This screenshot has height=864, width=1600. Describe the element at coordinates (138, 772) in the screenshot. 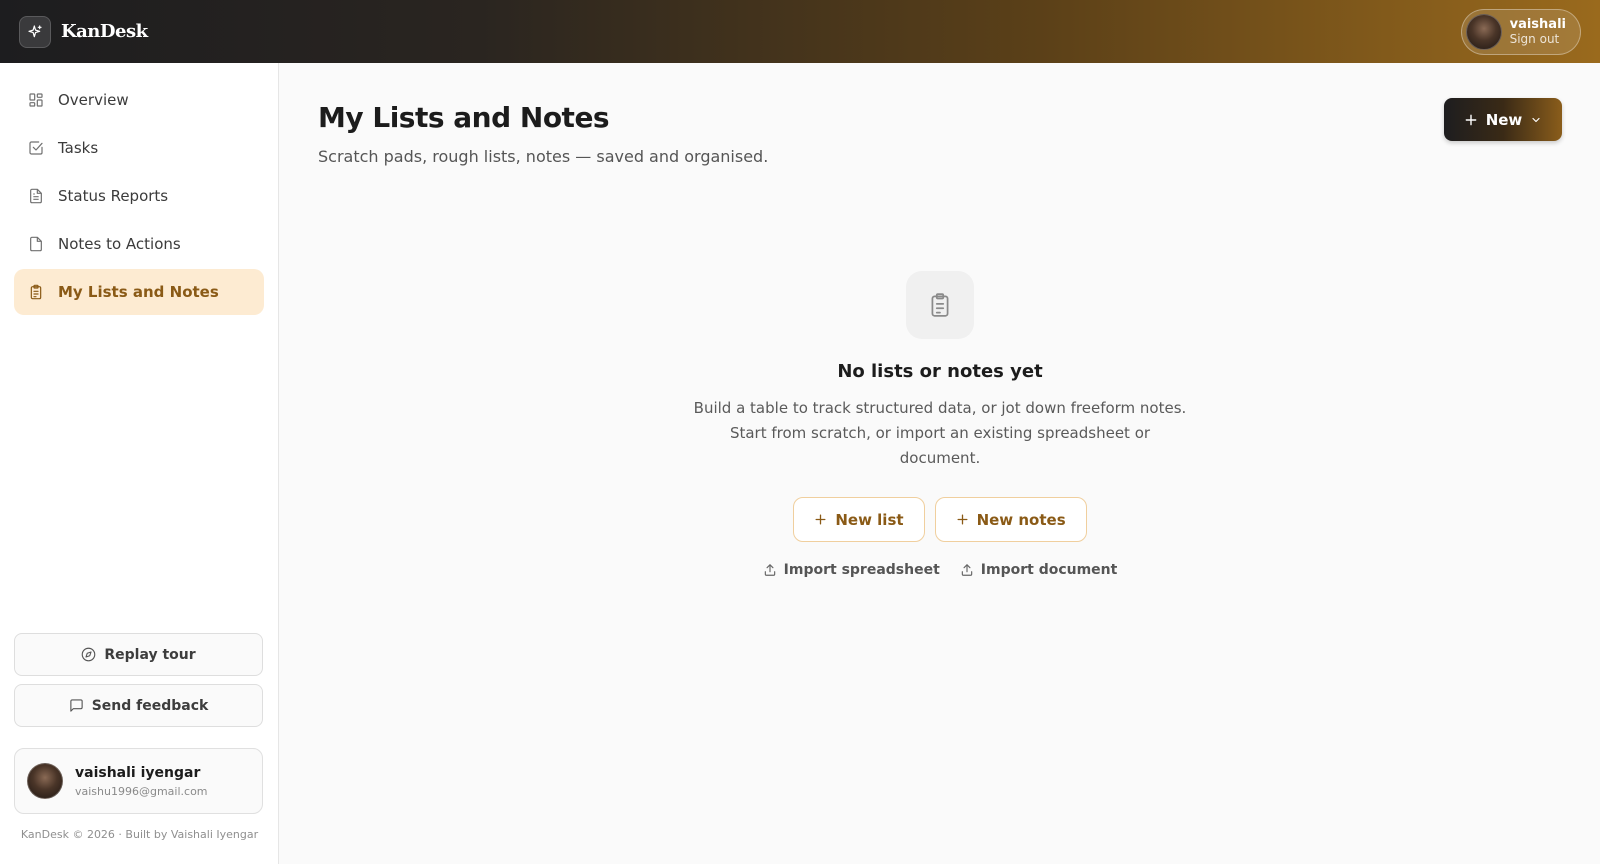

I see `profile-name: vaishali iyengar` at that location.